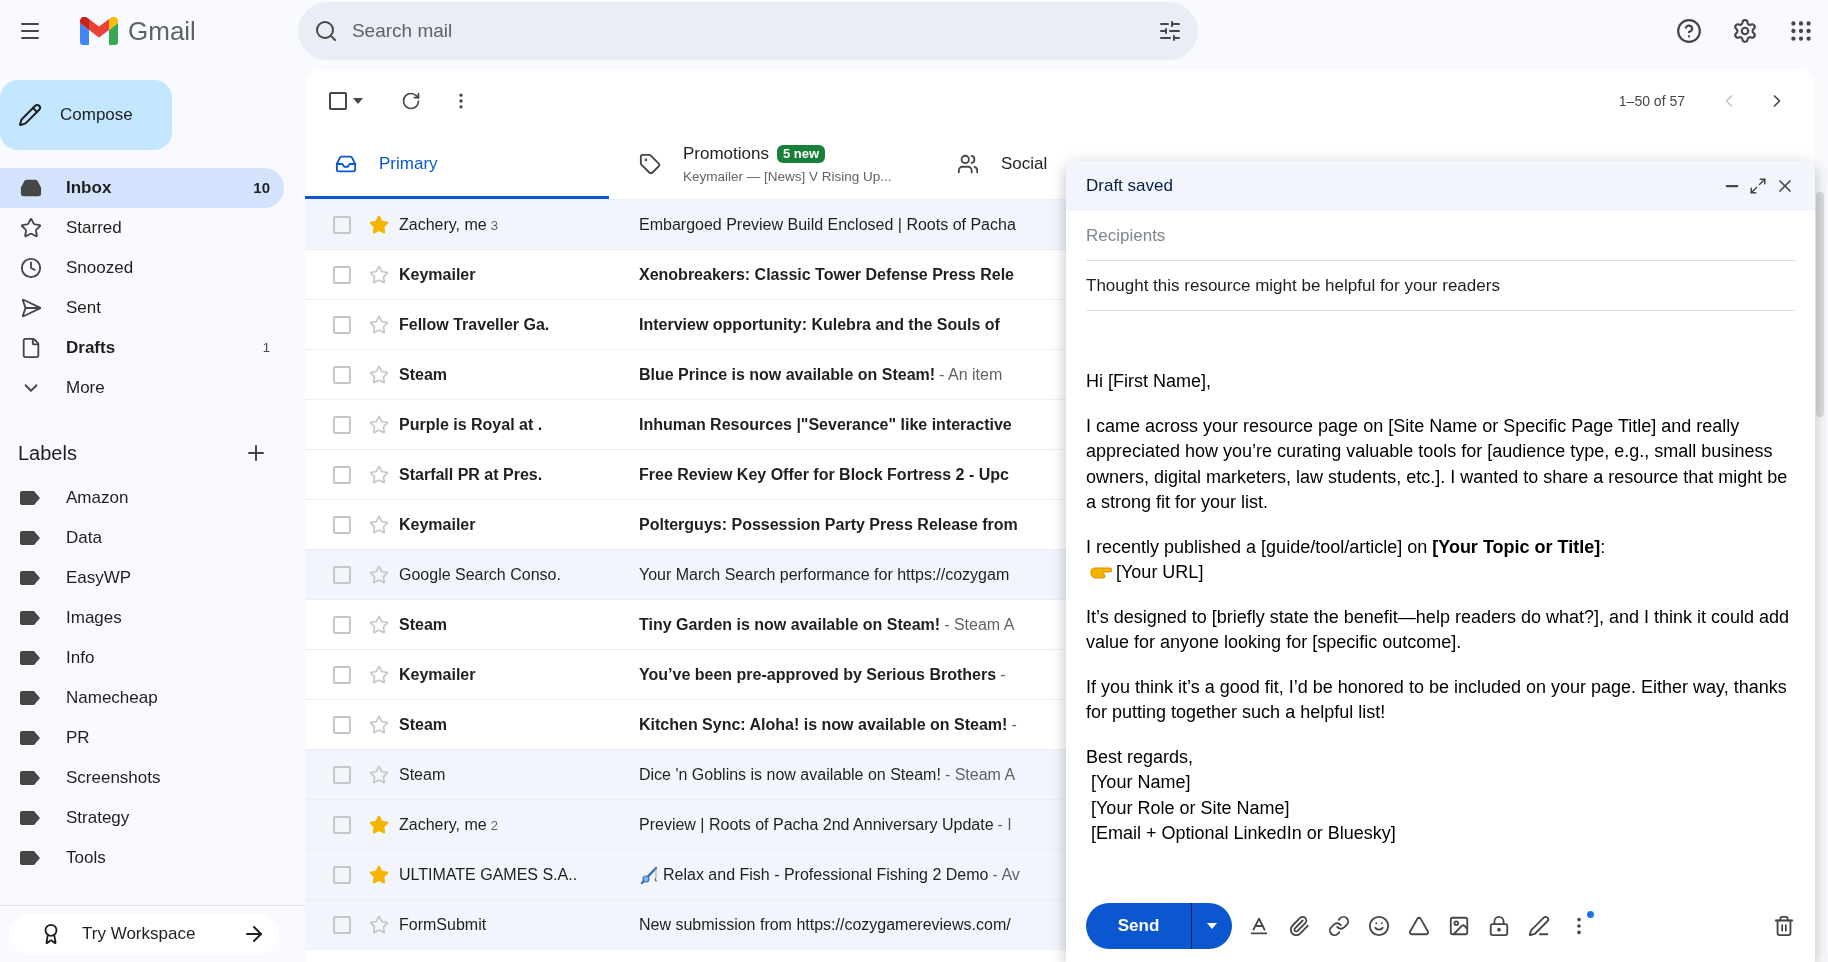 This screenshot has height=962, width=1828. What do you see at coordinates (1259, 926) in the screenshot?
I see `formatting-icon` at bounding box center [1259, 926].